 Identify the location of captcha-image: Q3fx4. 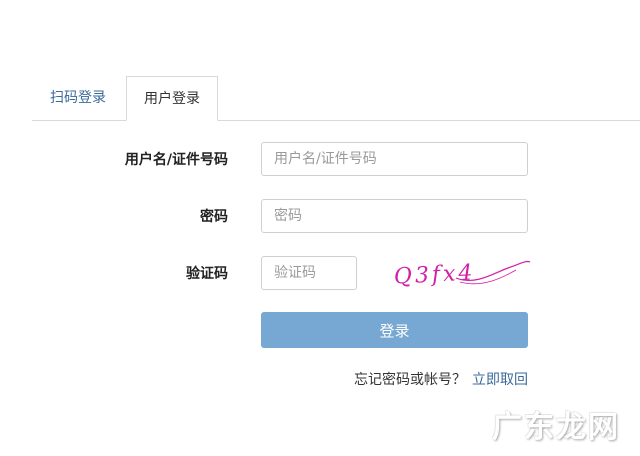
(459, 273).